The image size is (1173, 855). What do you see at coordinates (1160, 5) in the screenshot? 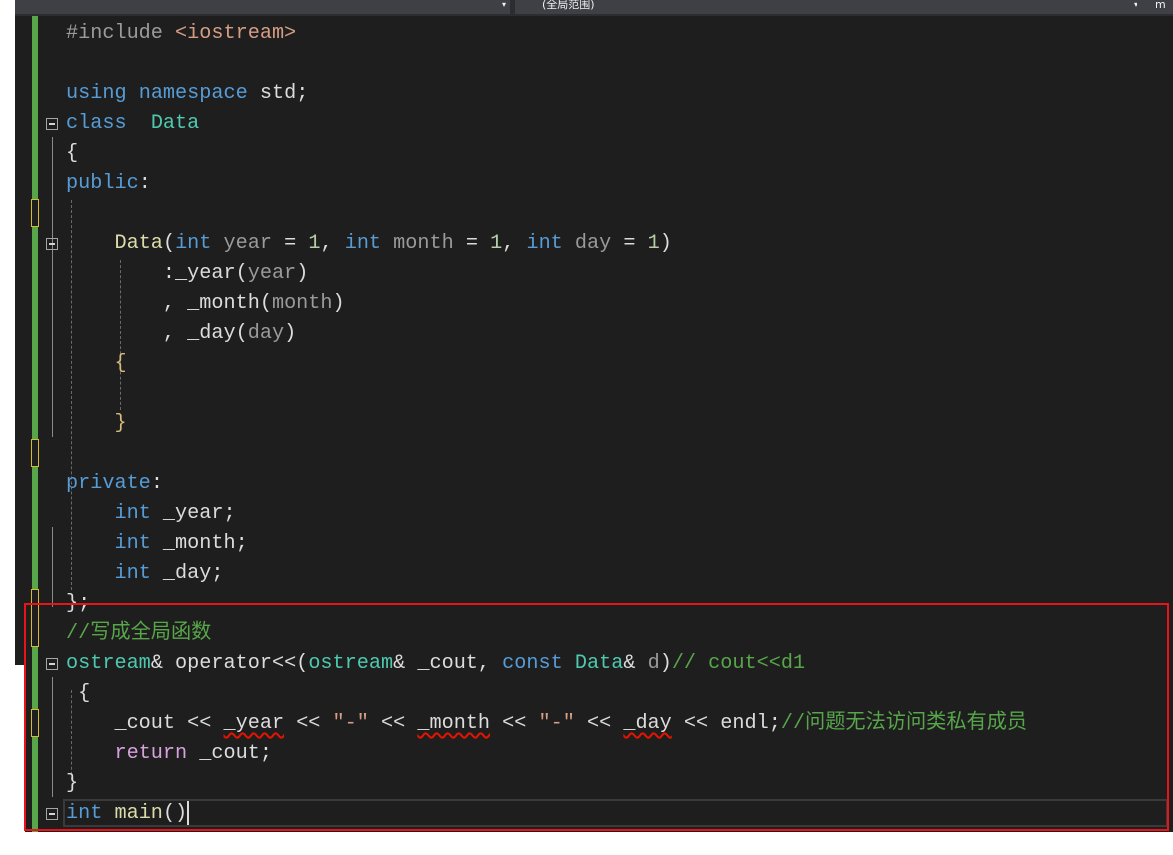
I see `member-label: m` at bounding box center [1160, 5].